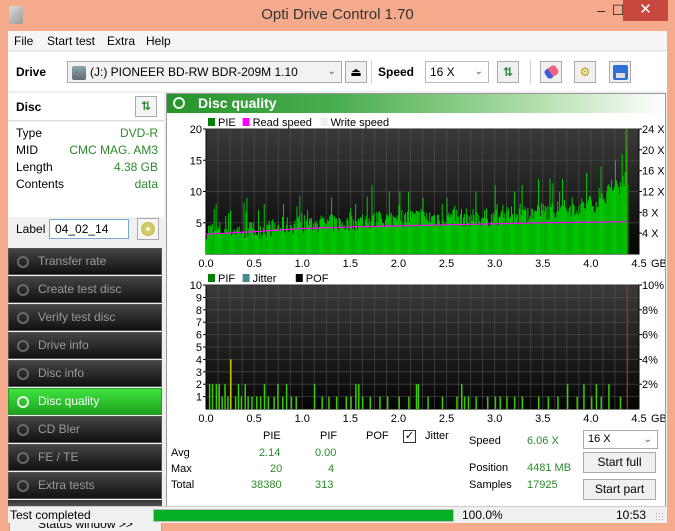 This screenshot has height=531, width=675. Describe the element at coordinates (227, 123) in the screenshot. I see `legend-label-pie: PIE` at that location.